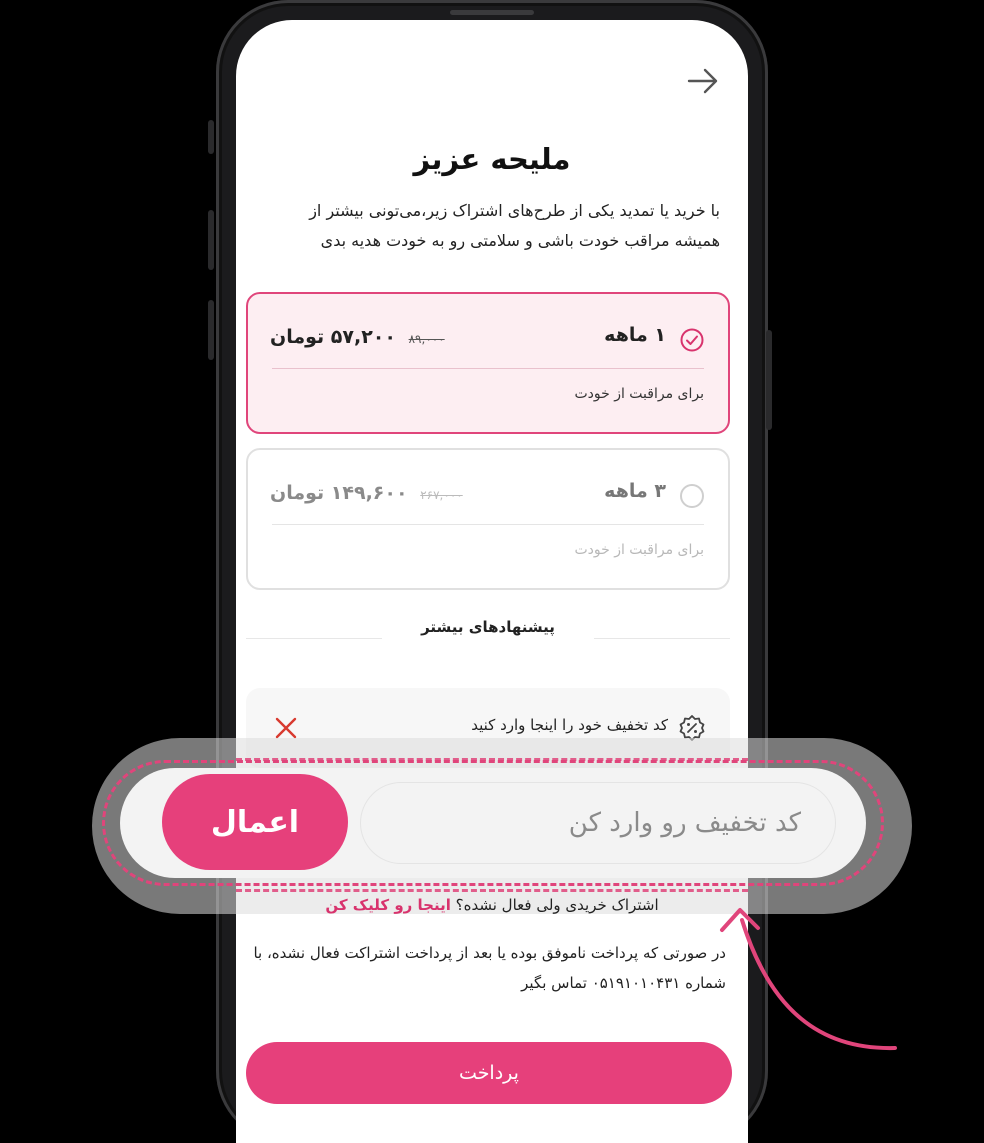 The image size is (984, 1143). What do you see at coordinates (333, 337) in the screenshot?
I see `plan-new-price: ۵۷,۲۰۰ تومان` at bounding box center [333, 337].